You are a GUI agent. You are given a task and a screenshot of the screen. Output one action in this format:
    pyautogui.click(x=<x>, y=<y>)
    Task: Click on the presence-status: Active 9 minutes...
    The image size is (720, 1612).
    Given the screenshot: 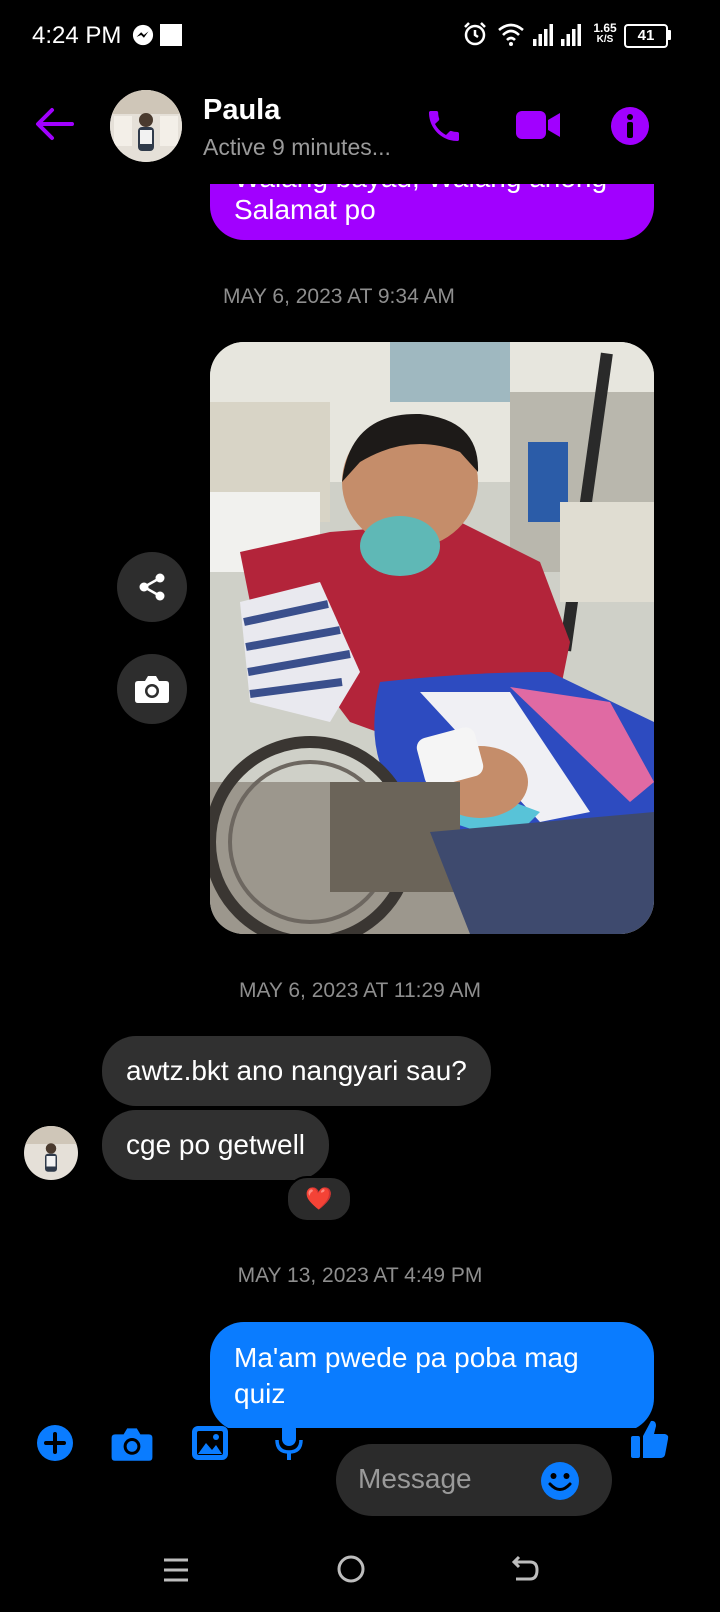 What is the action you would take?
    pyautogui.click(x=297, y=147)
    